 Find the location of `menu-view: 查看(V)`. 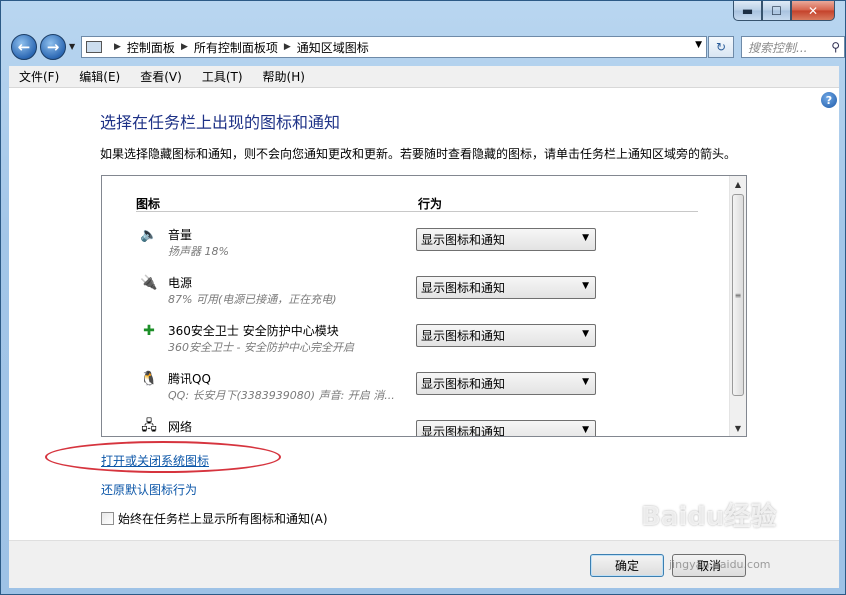

menu-view: 查看(V) is located at coordinates (161, 76).